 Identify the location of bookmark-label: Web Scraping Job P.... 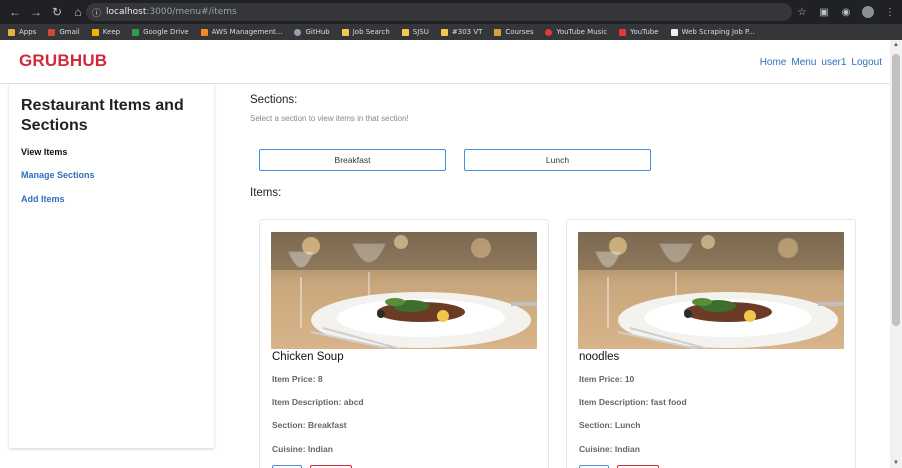
(718, 32).